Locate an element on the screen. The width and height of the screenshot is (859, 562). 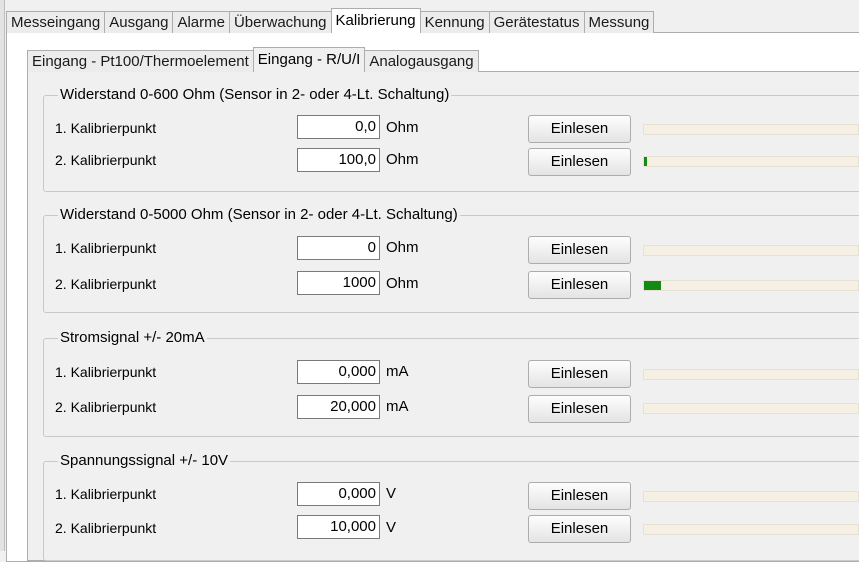
tab-messeingang: Messeingang is located at coordinates (56, 22).